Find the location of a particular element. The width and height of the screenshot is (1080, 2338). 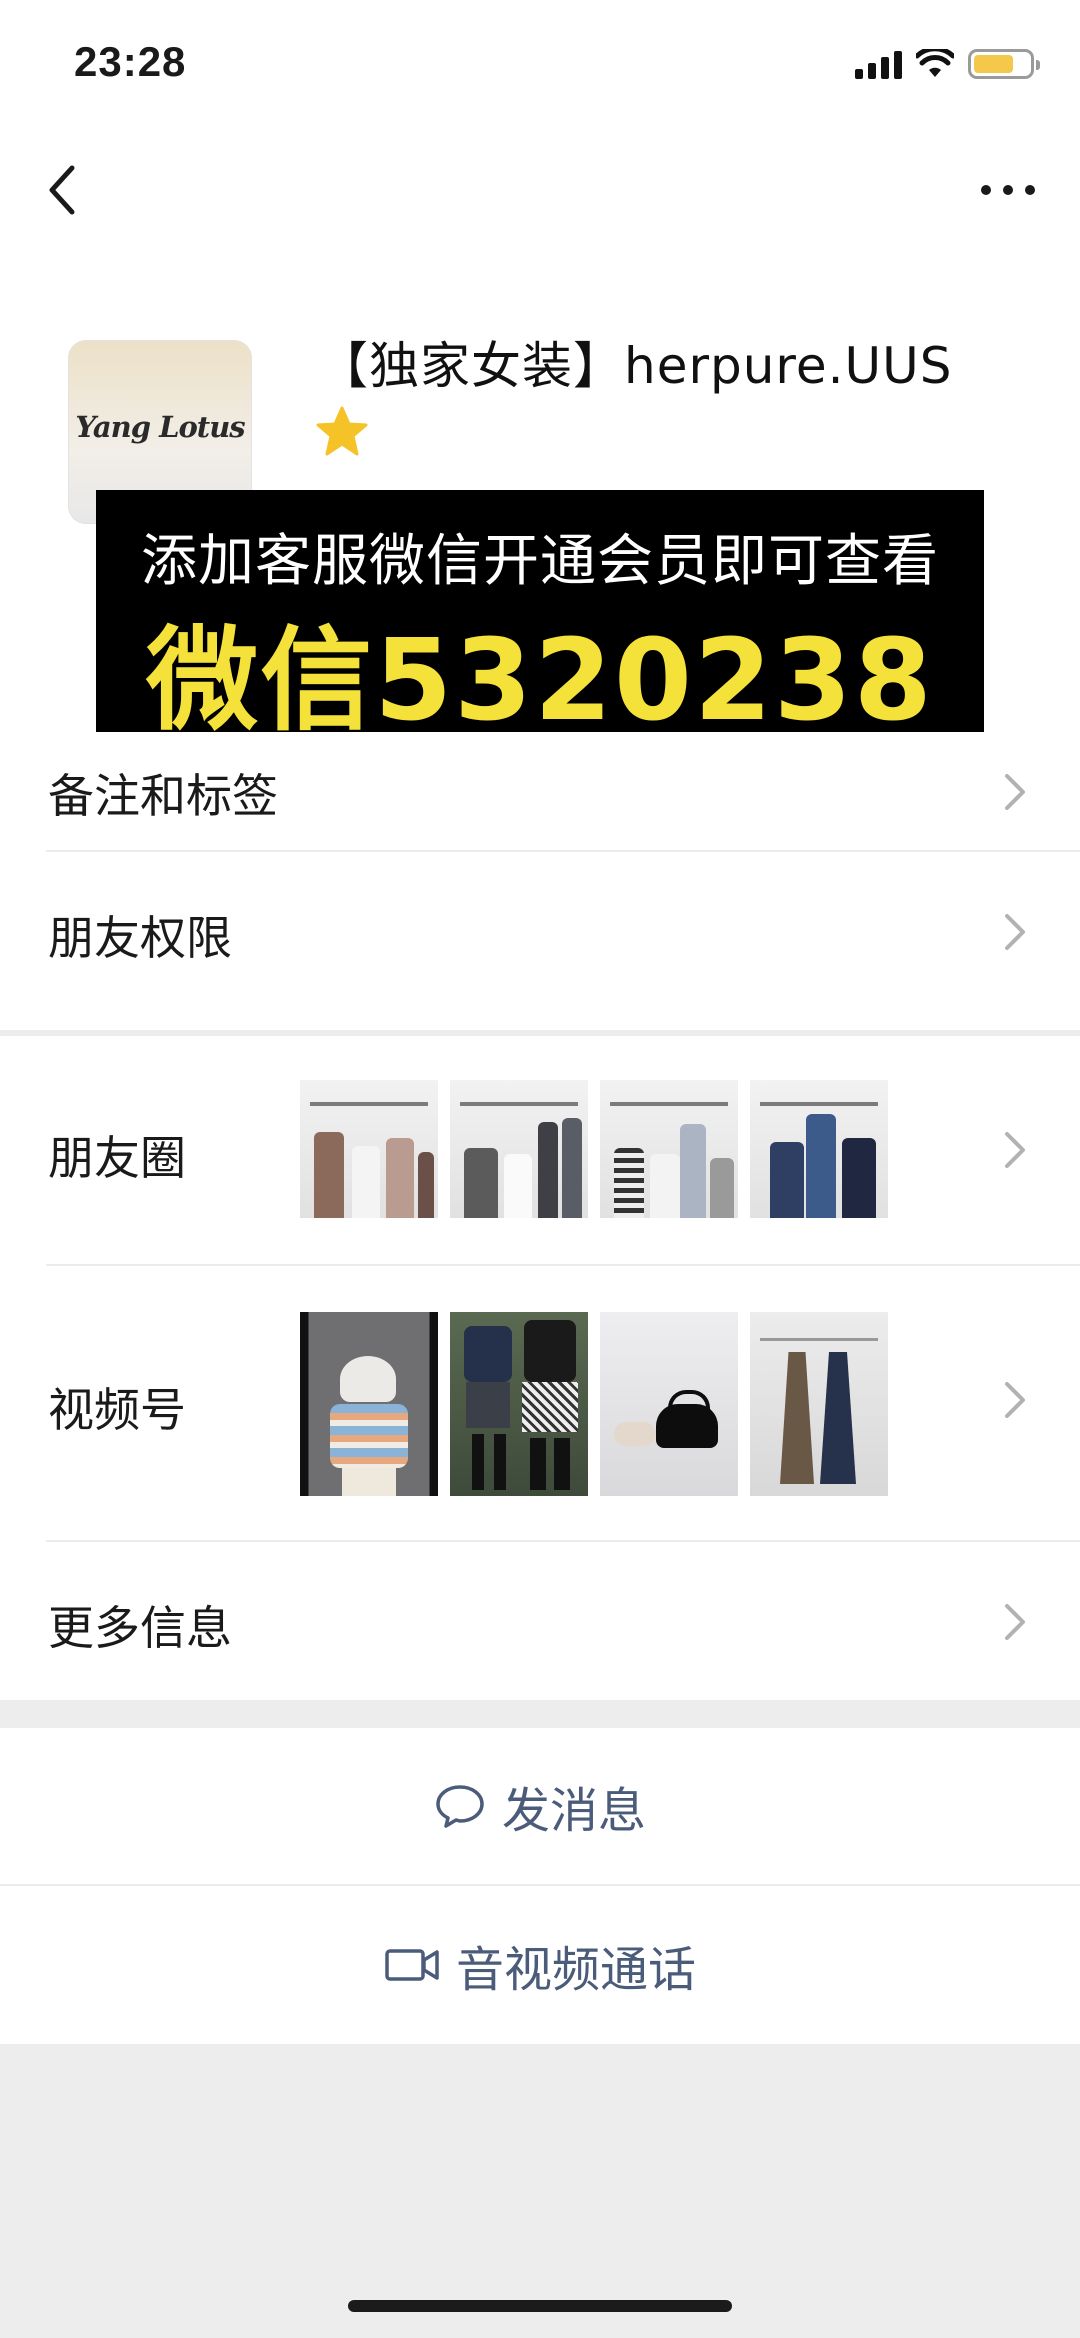

chevron-left-icon is located at coordinates (65, 190).